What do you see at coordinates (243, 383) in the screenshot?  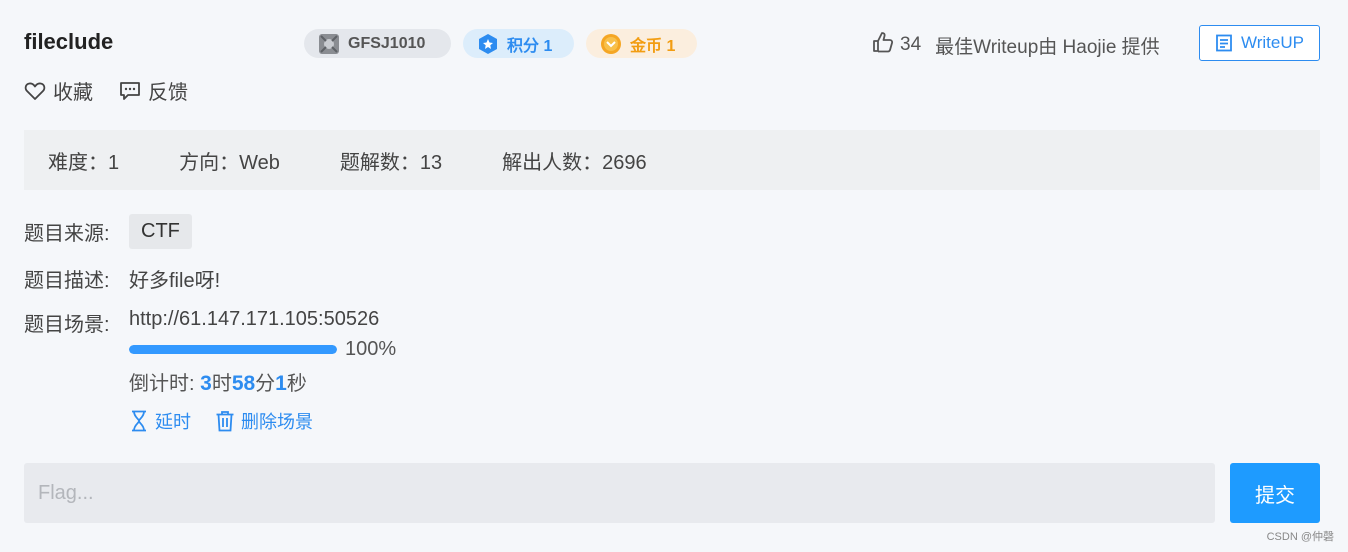 I see `countdown-minutes: 58` at bounding box center [243, 383].